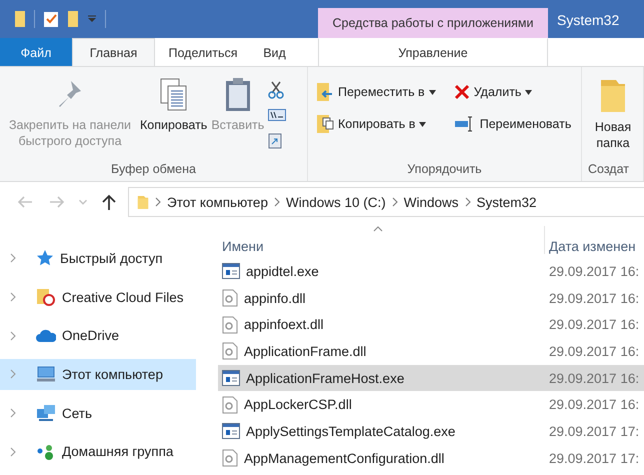 This screenshot has height=475, width=644. Describe the element at coordinates (381, 248) in the screenshot. I see `column-header: Имени` at that location.